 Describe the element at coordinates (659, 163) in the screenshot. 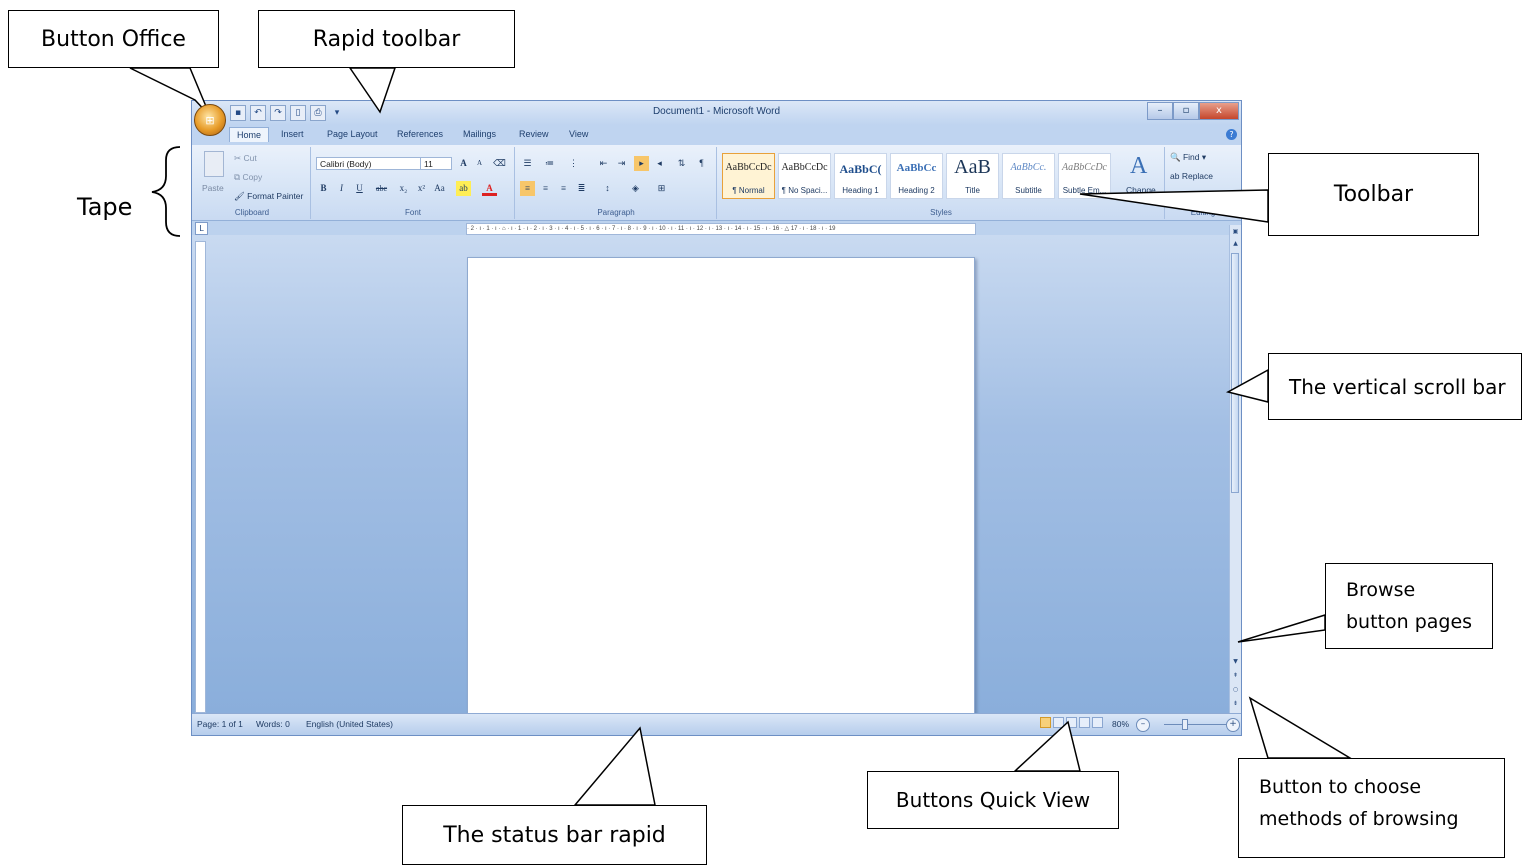

I see `rtl-icon: ◂` at that location.